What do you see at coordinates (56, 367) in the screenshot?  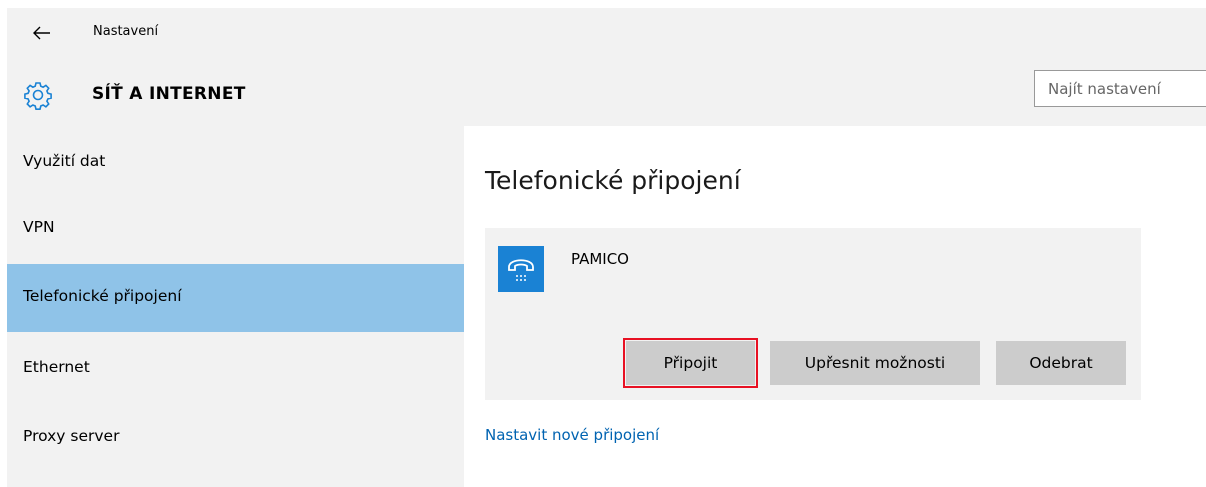 I see `sidebar-item-label: Ethernet` at bounding box center [56, 367].